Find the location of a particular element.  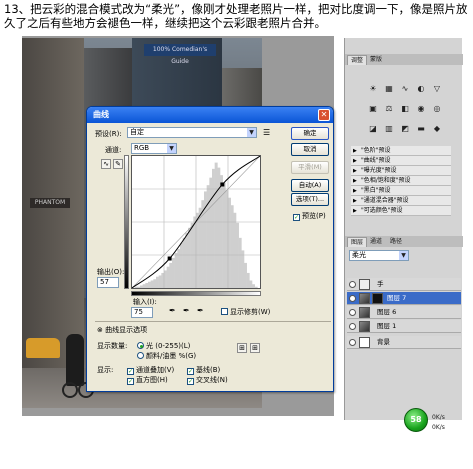

channel-overlay-label: 通道叠加(V) is located at coordinates (155, 370).